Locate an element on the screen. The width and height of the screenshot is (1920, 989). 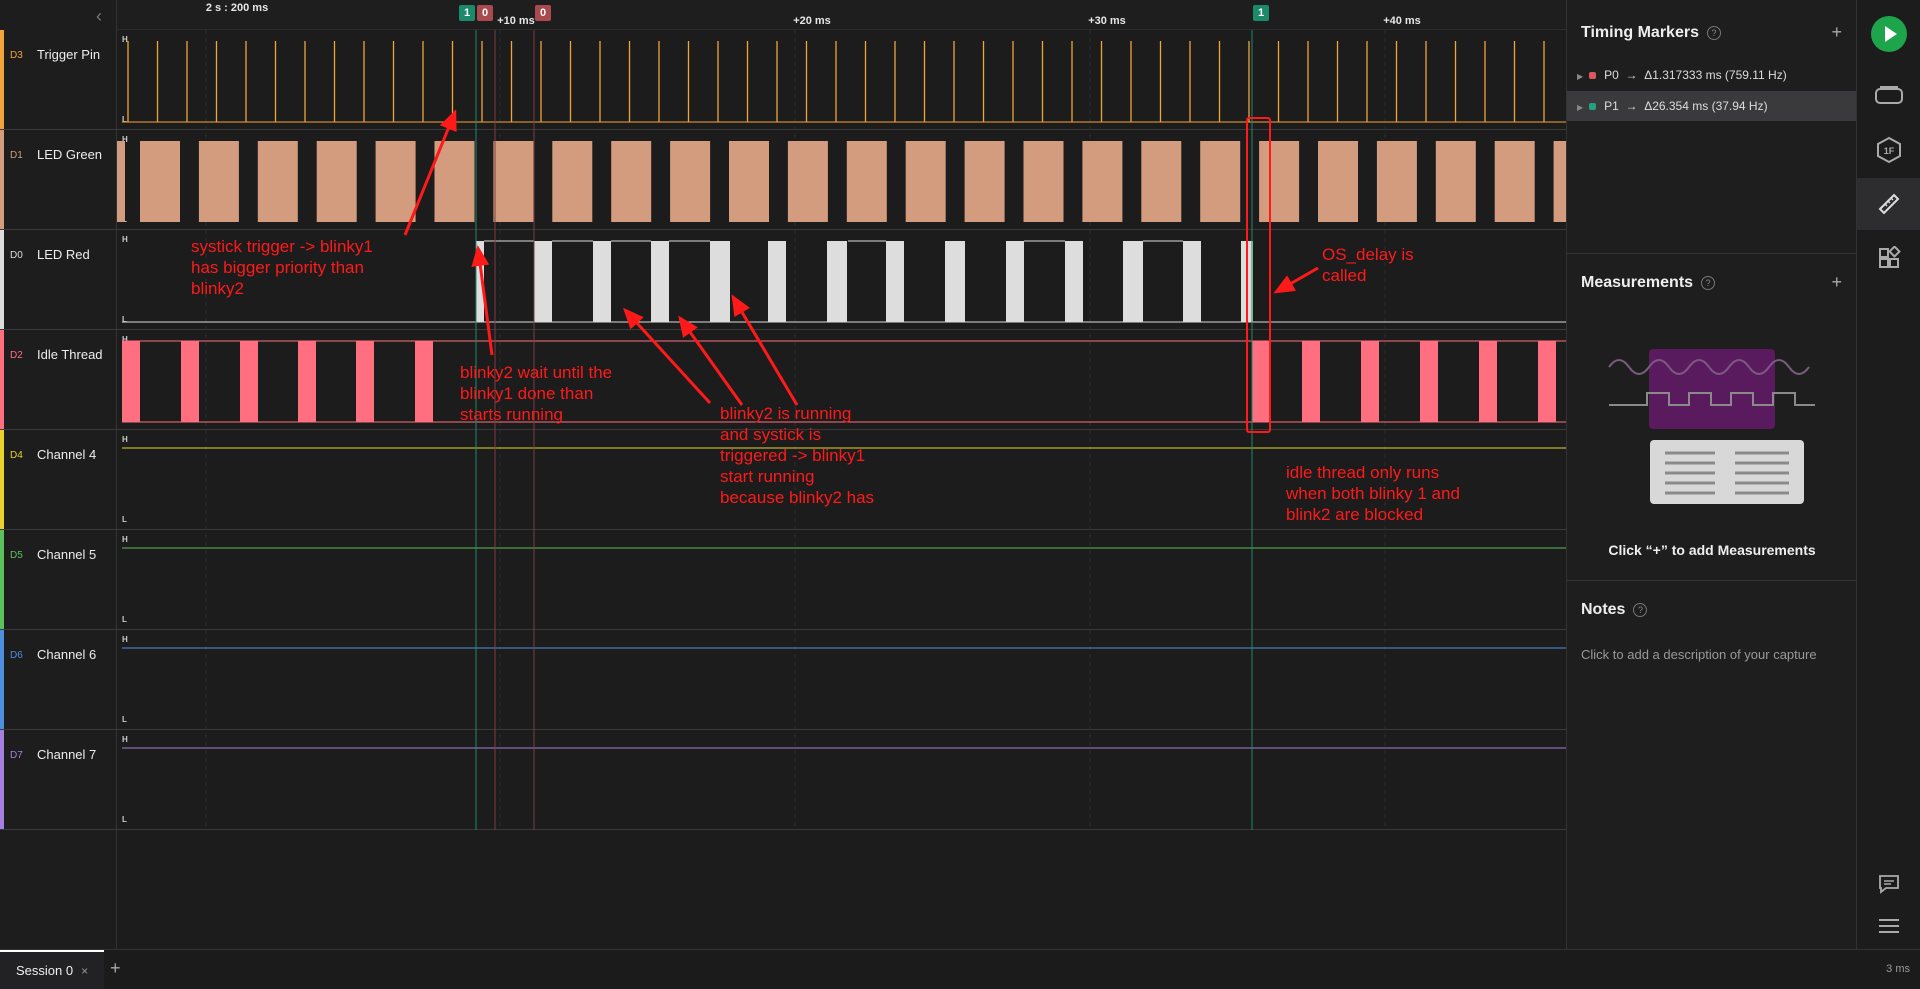
device-icon is located at coordinates (1889, 95).